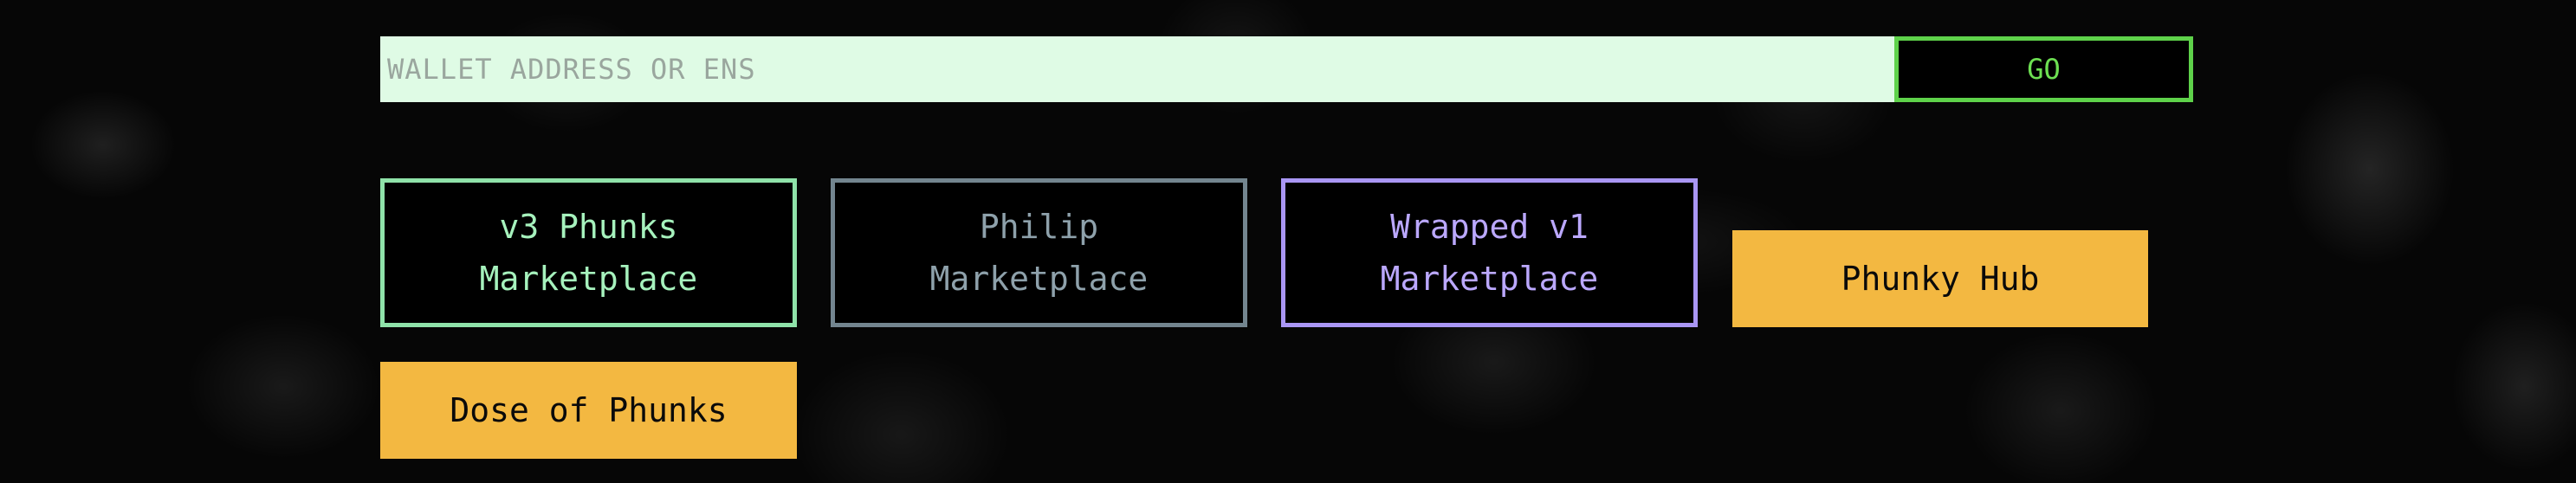 The height and width of the screenshot is (483, 2576). What do you see at coordinates (1039, 227) in the screenshot?
I see `philip-label: Philip` at bounding box center [1039, 227].